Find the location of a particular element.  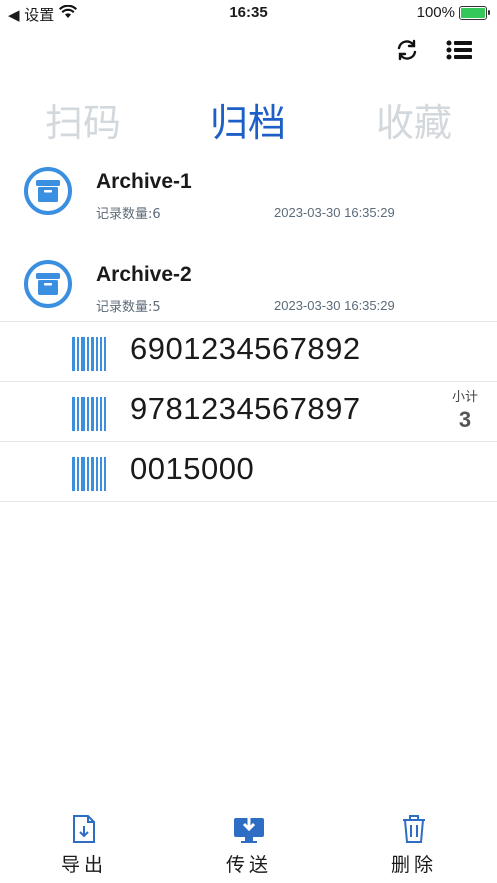

delete-label: 删除 is located at coordinates (413, 865).